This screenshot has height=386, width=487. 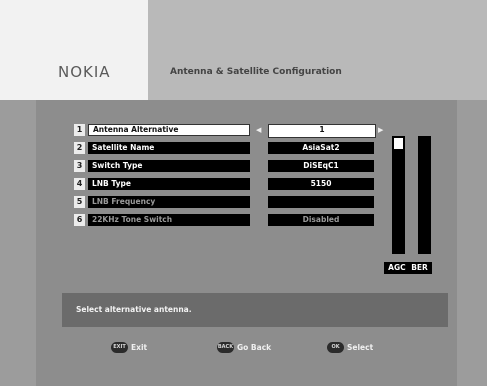 I want to click on row-value, so click(x=321, y=202).